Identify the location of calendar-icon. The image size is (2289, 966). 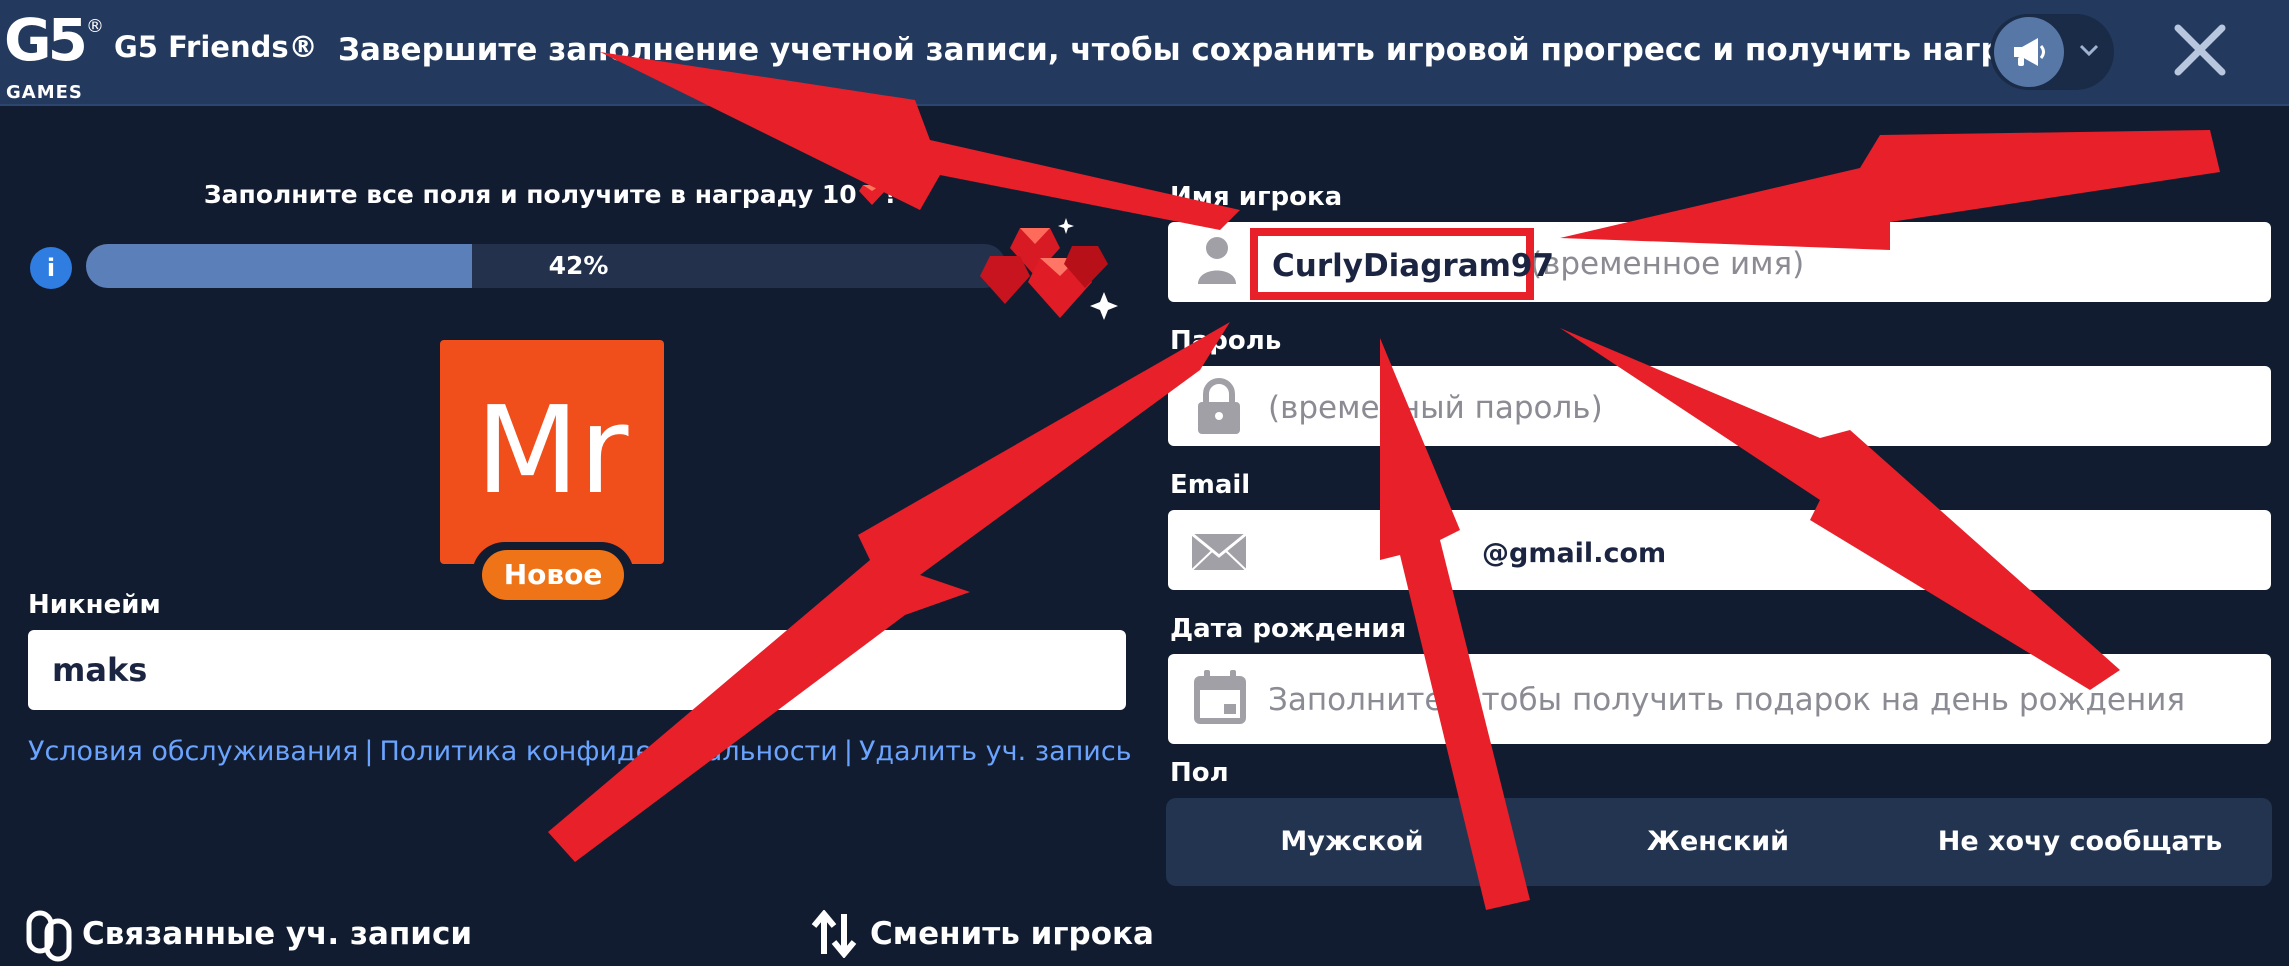
(1220, 698).